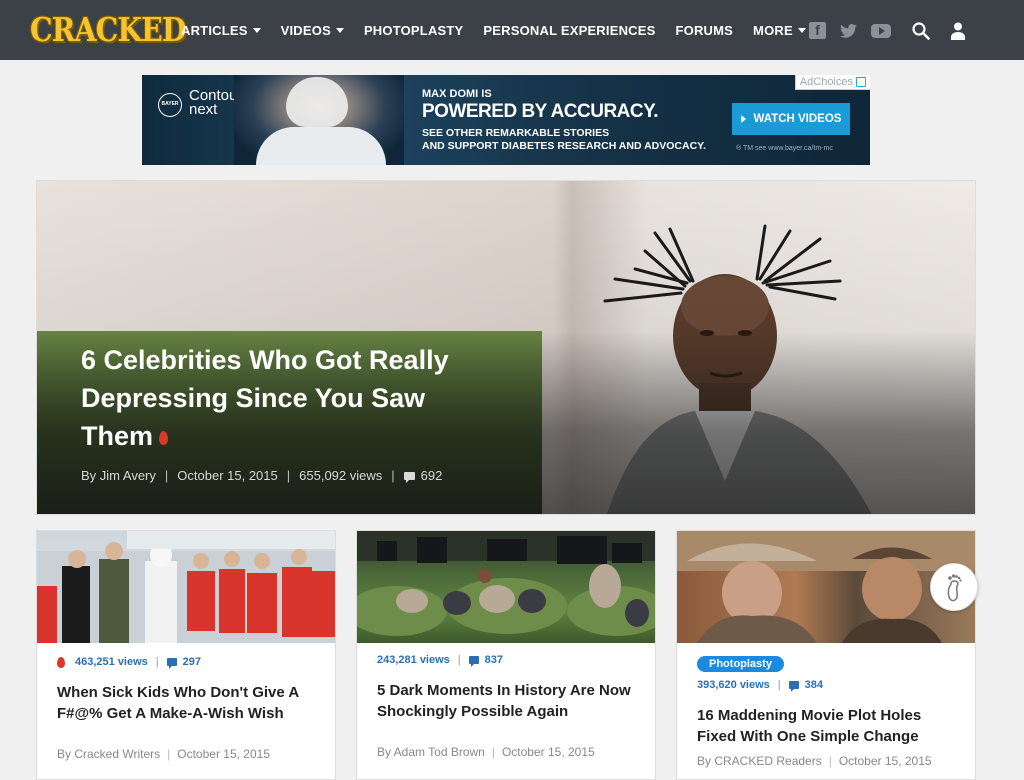  Describe the element at coordinates (506, 583) in the screenshot. I see `field-workers-photo` at that location.